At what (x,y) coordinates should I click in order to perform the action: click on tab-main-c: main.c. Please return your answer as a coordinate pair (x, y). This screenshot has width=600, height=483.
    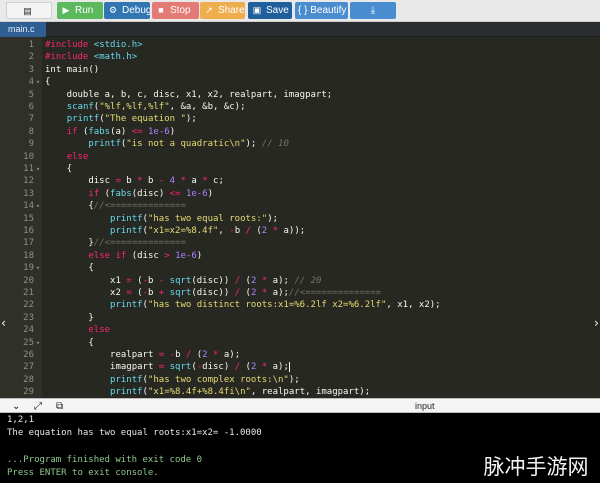
    Looking at the image, I should click on (23, 29).